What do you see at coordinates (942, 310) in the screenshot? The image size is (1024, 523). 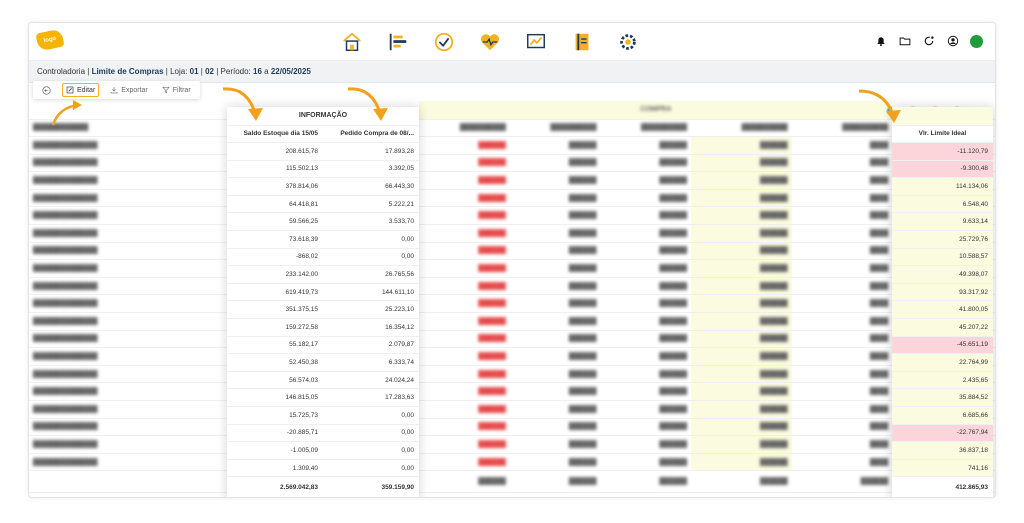 I see `limite-ideal-row: 41.800,05` at bounding box center [942, 310].